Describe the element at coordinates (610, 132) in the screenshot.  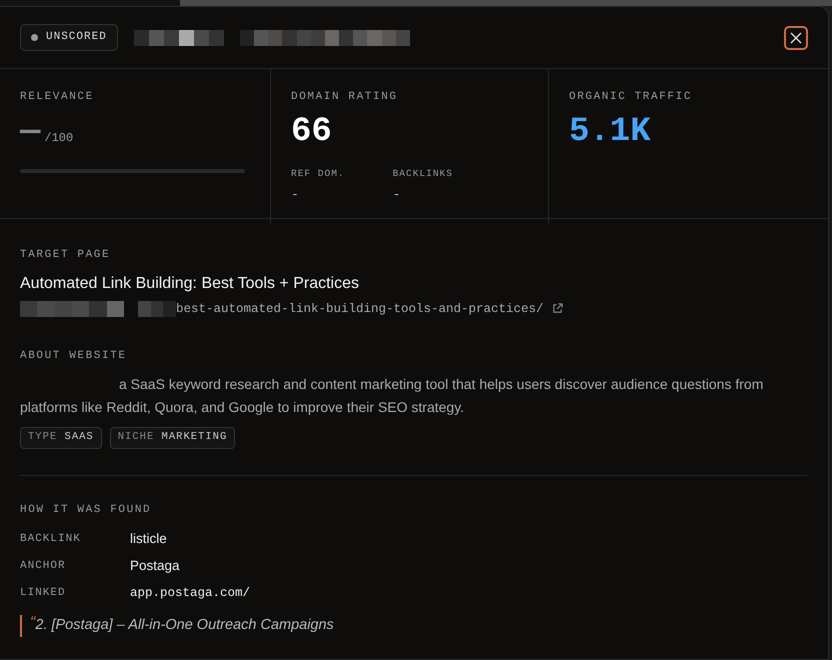
I see `traffic-value: 5.1K` at that location.